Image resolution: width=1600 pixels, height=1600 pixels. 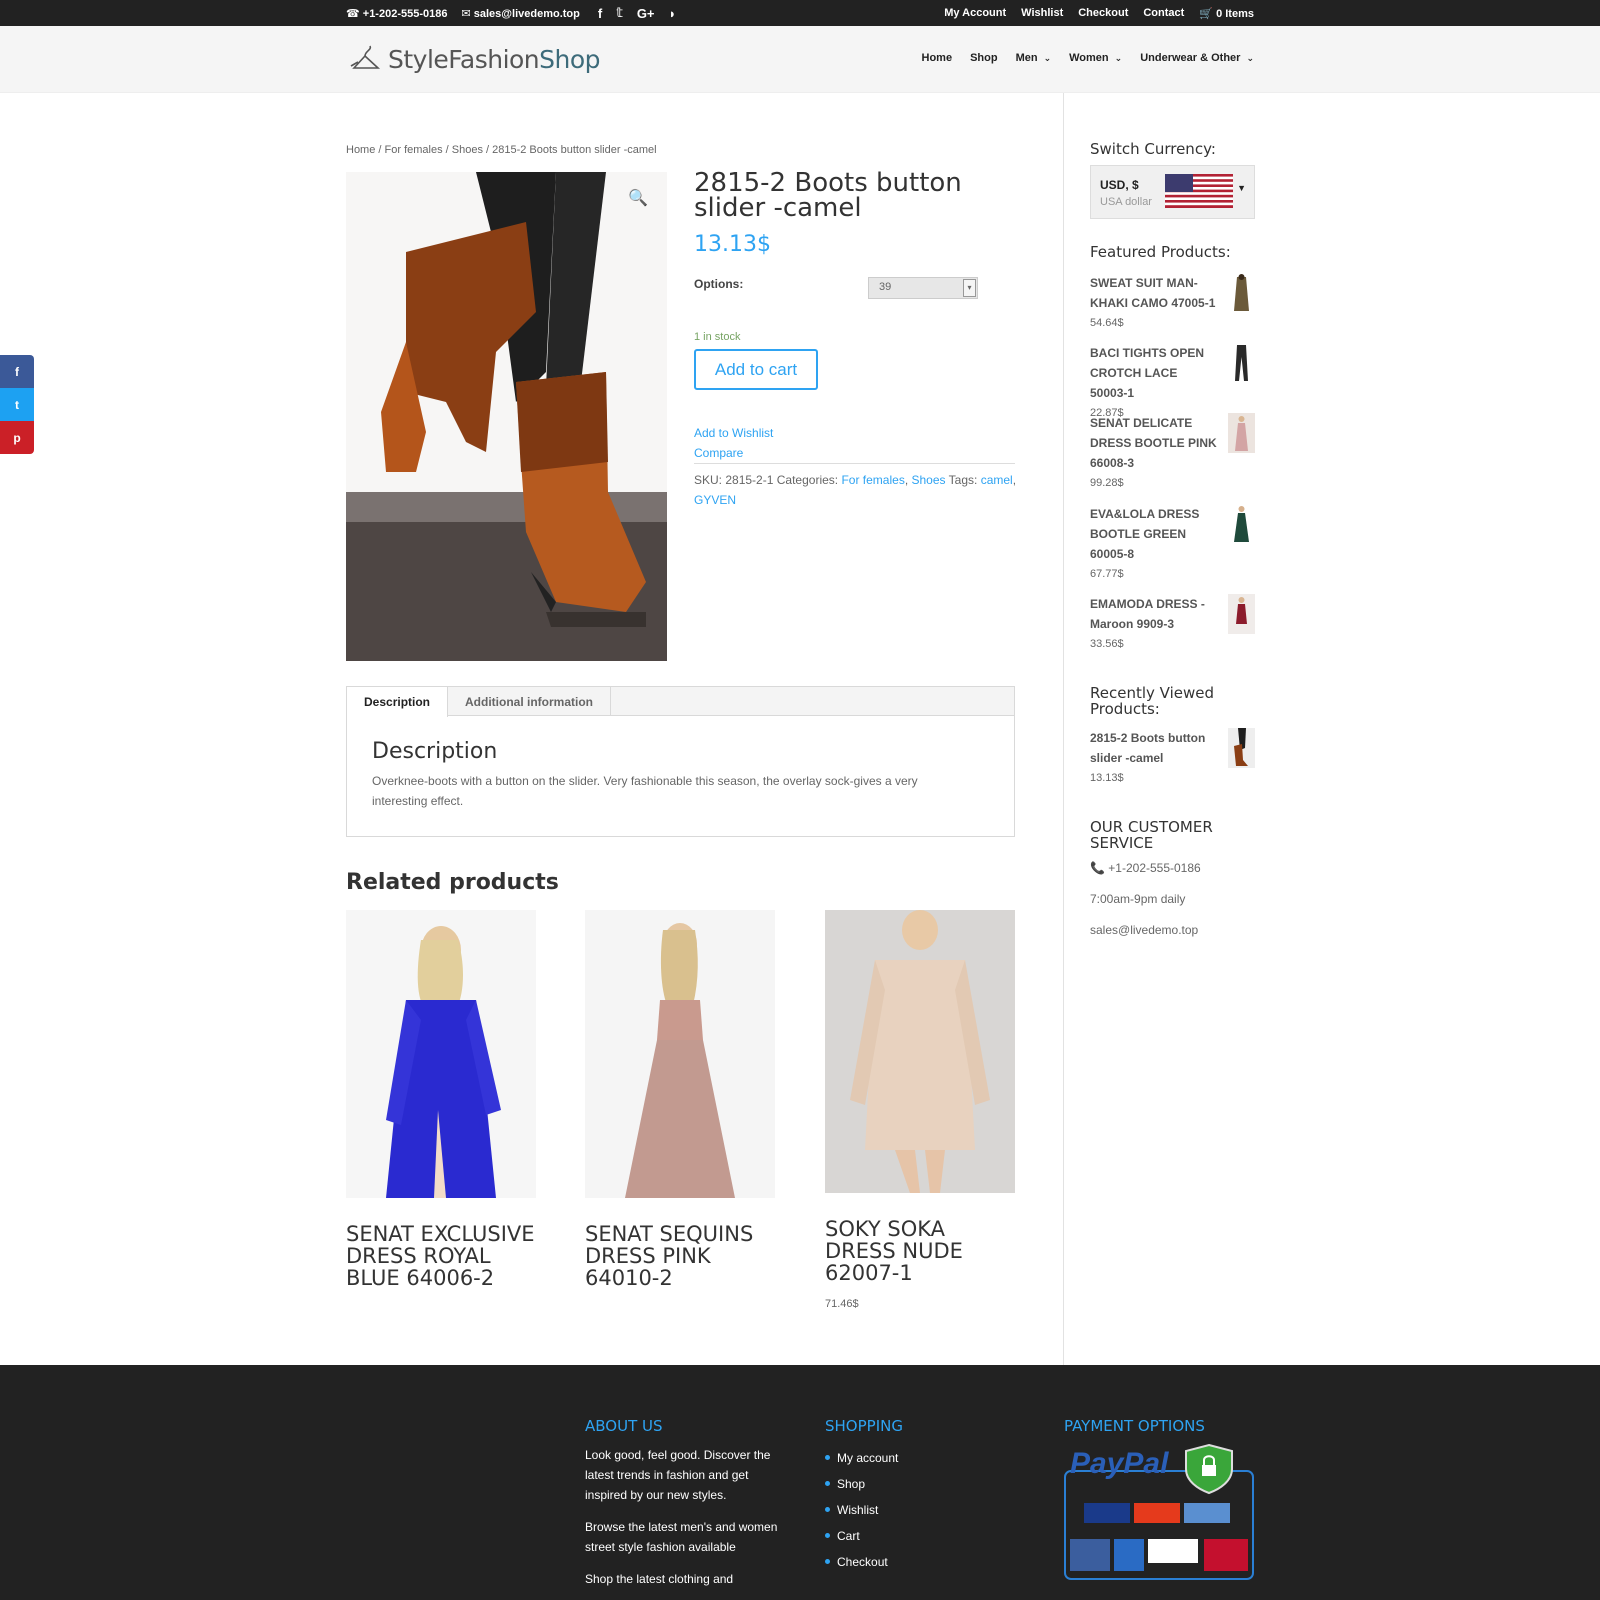 I want to click on tab-panel-heading: Description, so click(x=435, y=751).